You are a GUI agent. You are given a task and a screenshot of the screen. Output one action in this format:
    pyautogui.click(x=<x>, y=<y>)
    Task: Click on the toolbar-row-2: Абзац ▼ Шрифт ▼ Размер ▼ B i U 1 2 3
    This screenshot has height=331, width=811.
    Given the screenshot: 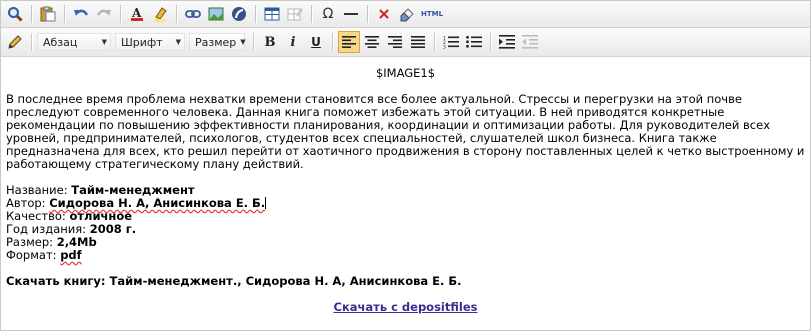 What is the action you would take?
    pyautogui.click(x=405, y=42)
    